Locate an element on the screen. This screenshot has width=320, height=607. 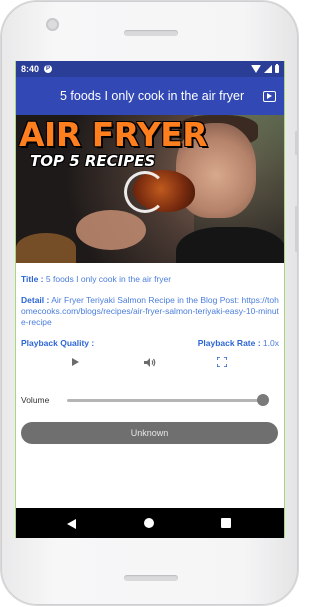
battery-icon is located at coordinates (277, 68).